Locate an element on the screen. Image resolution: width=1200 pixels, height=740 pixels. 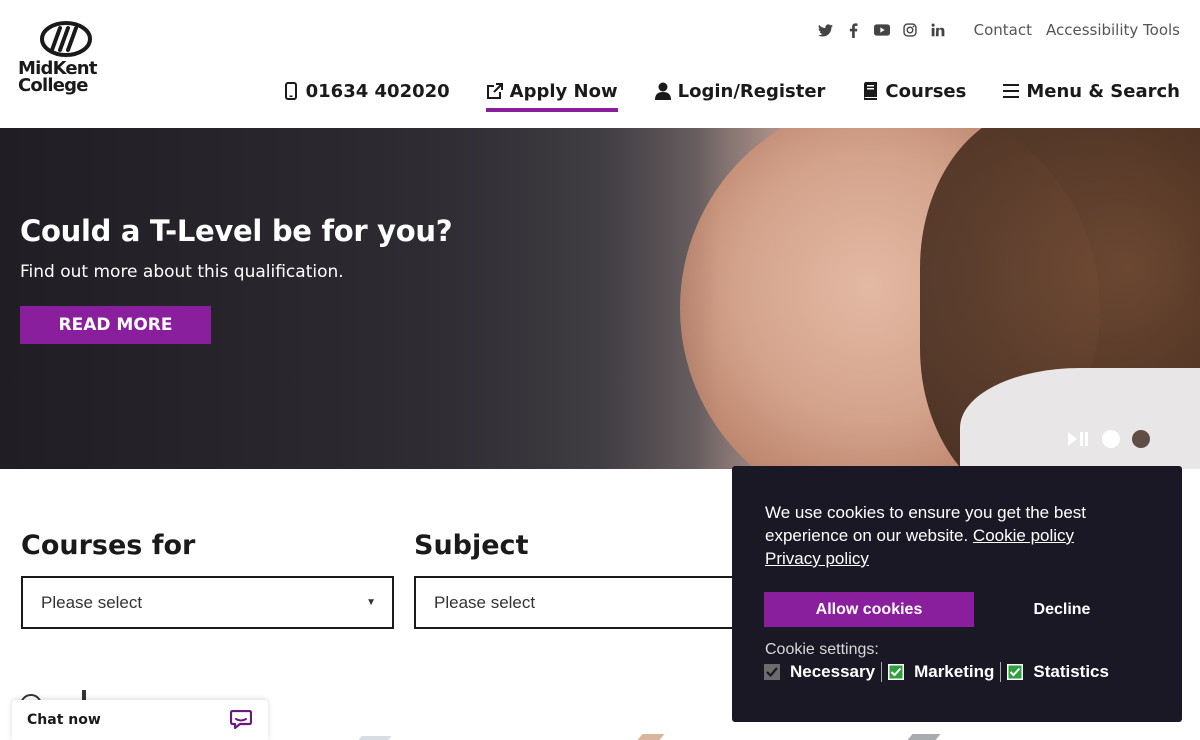
phone-icon is located at coordinates (291, 91).